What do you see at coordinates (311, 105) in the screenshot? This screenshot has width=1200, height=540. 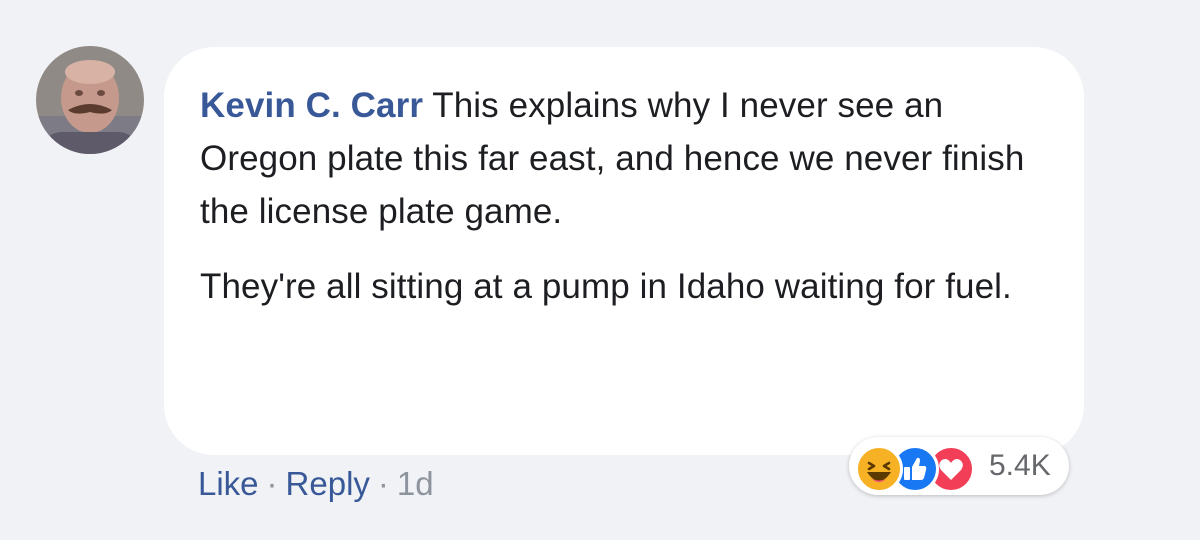 I see `comment-author-link: Kevin C. Carr` at bounding box center [311, 105].